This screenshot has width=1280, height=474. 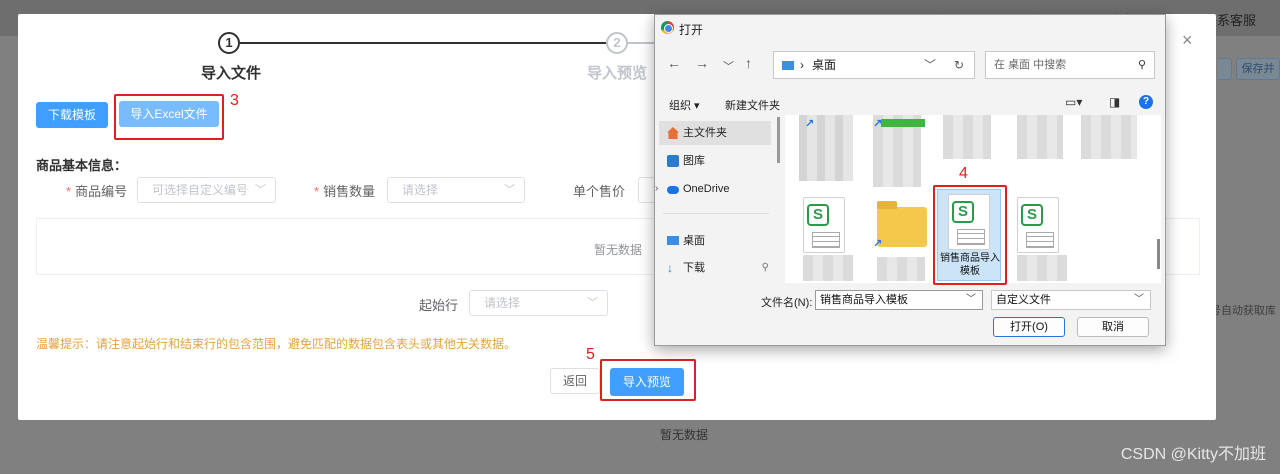 I want to click on address-text: 桌面, so click(x=824, y=65).